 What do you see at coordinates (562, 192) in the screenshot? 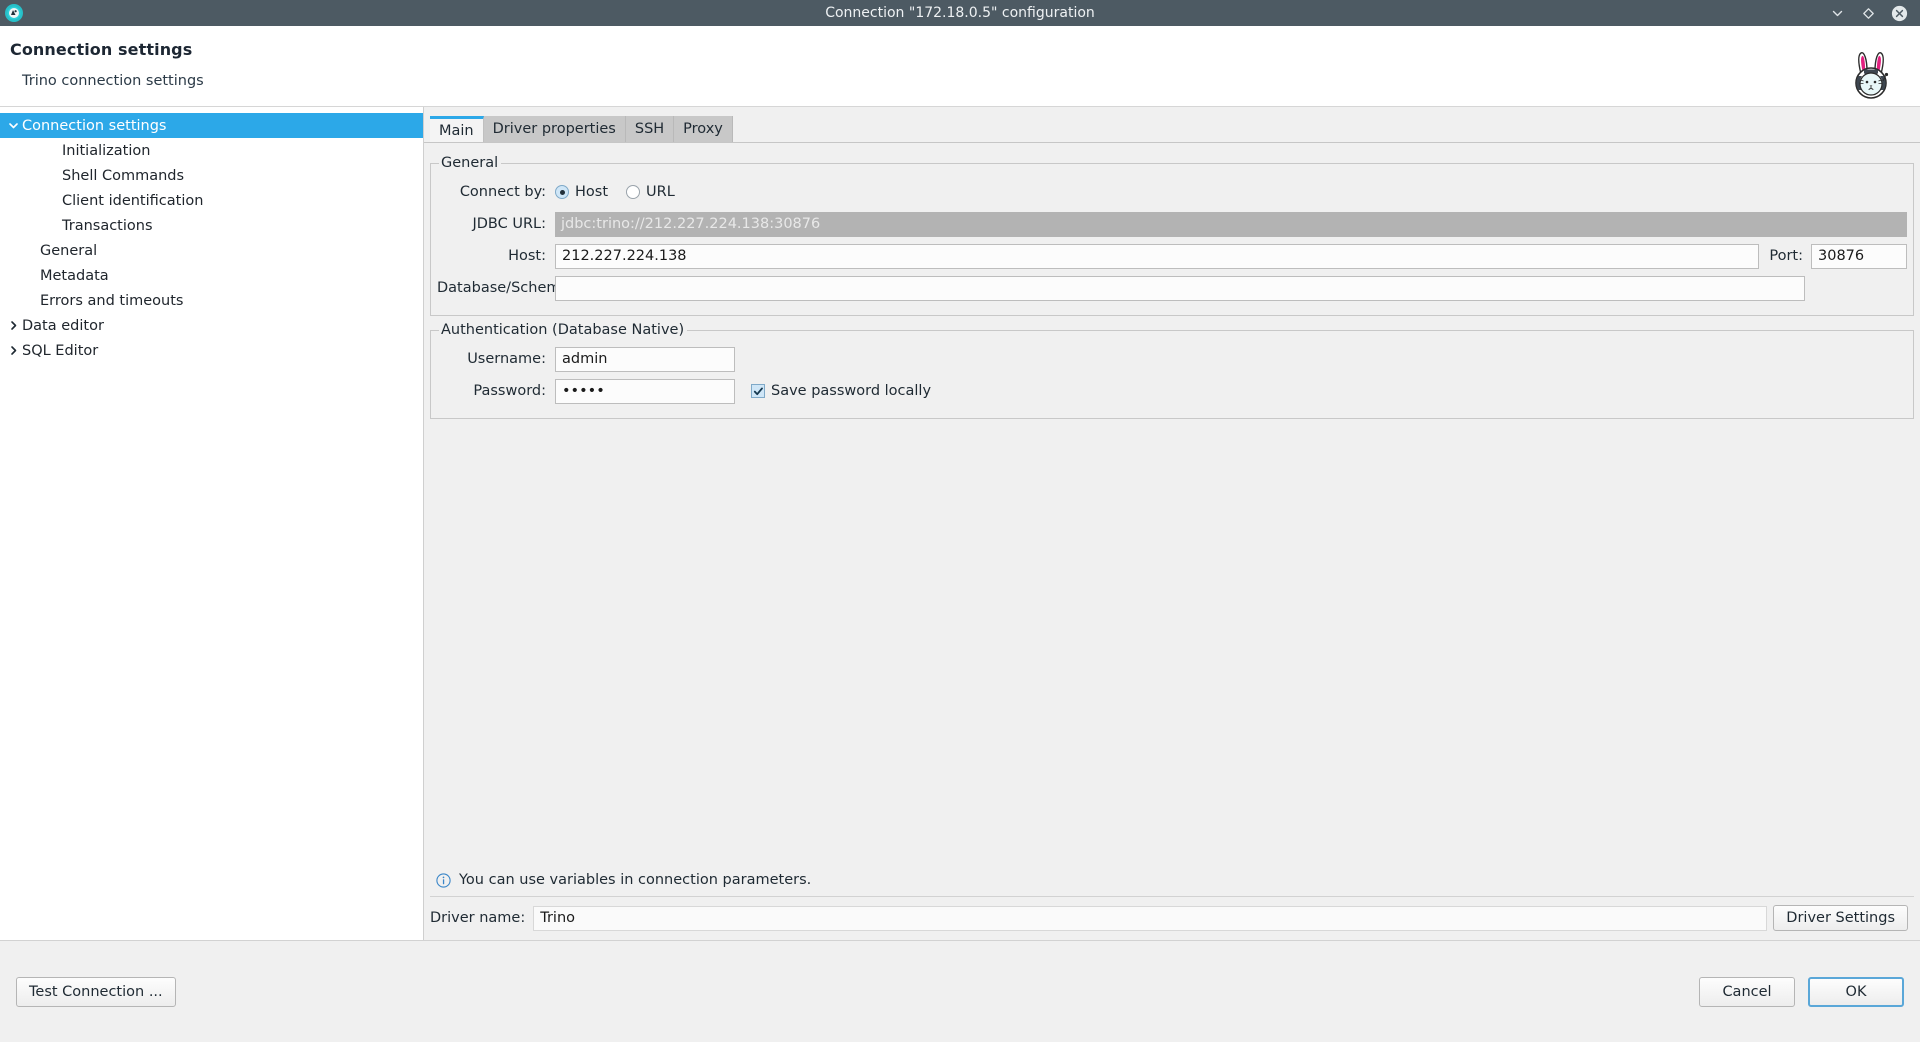
I see `radio-host` at bounding box center [562, 192].